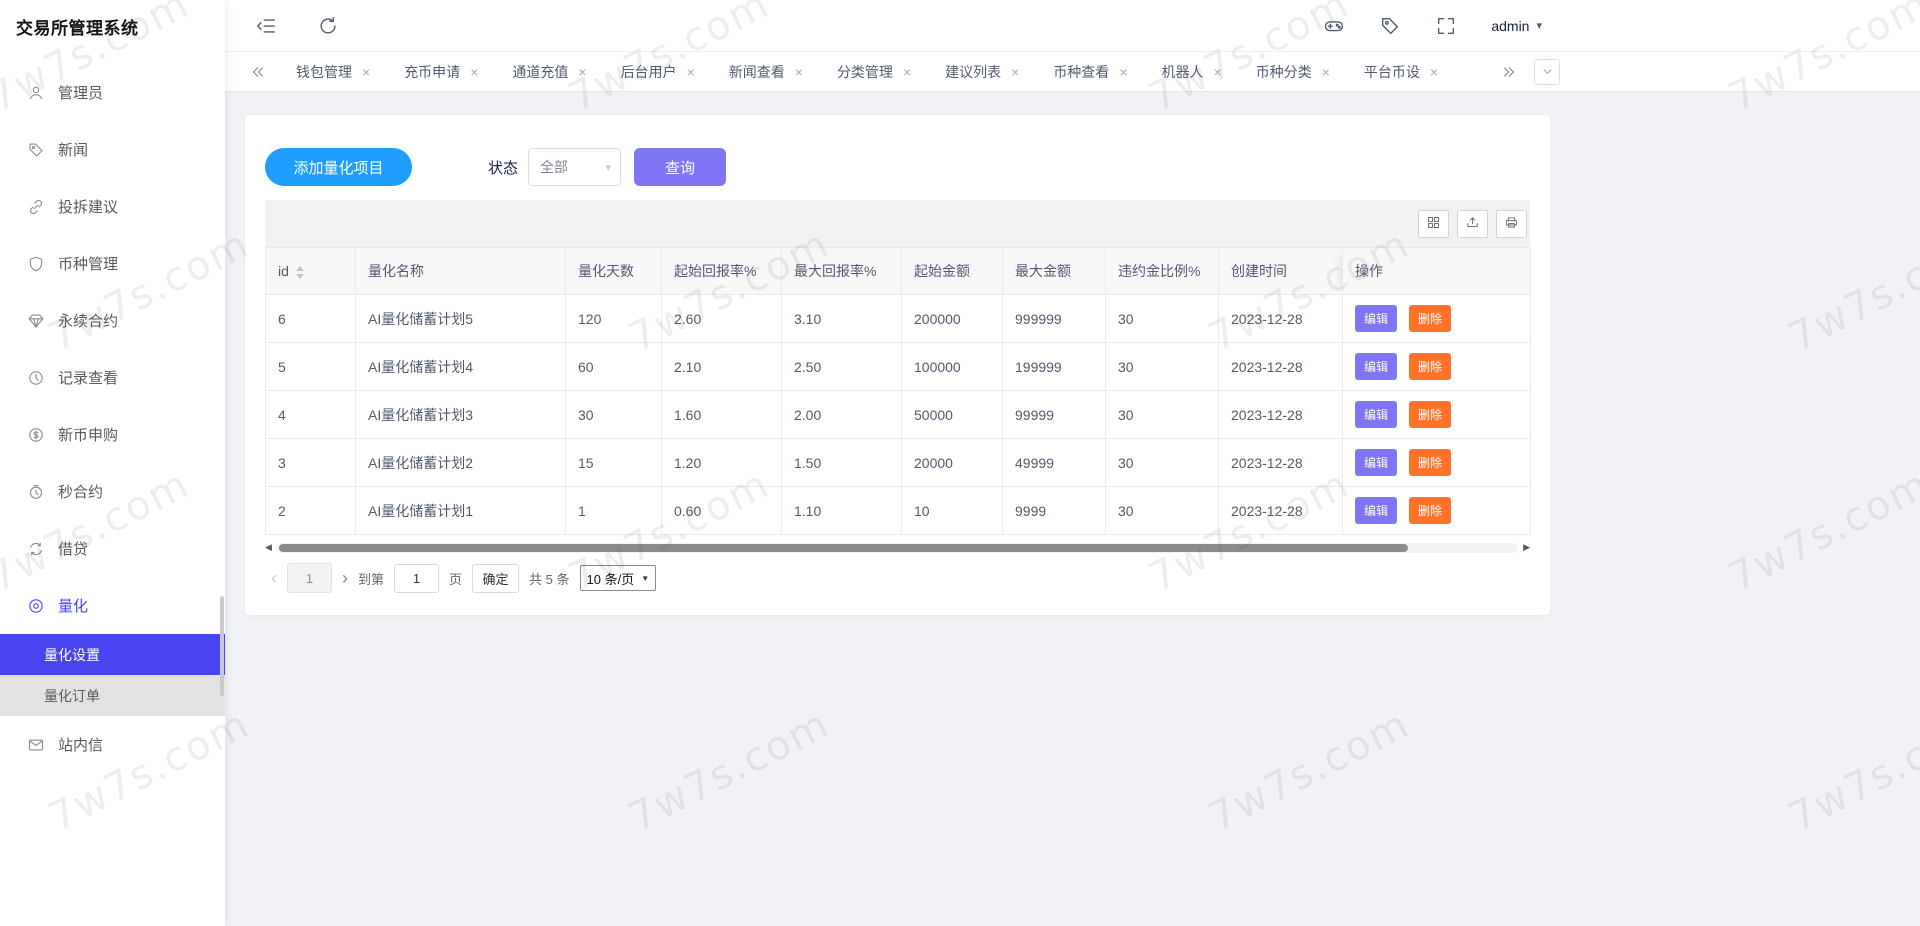 The image size is (1920, 926). Describe the element at coordinates (417, 578) in the screenshot. I see `goto-page-input` at that location.